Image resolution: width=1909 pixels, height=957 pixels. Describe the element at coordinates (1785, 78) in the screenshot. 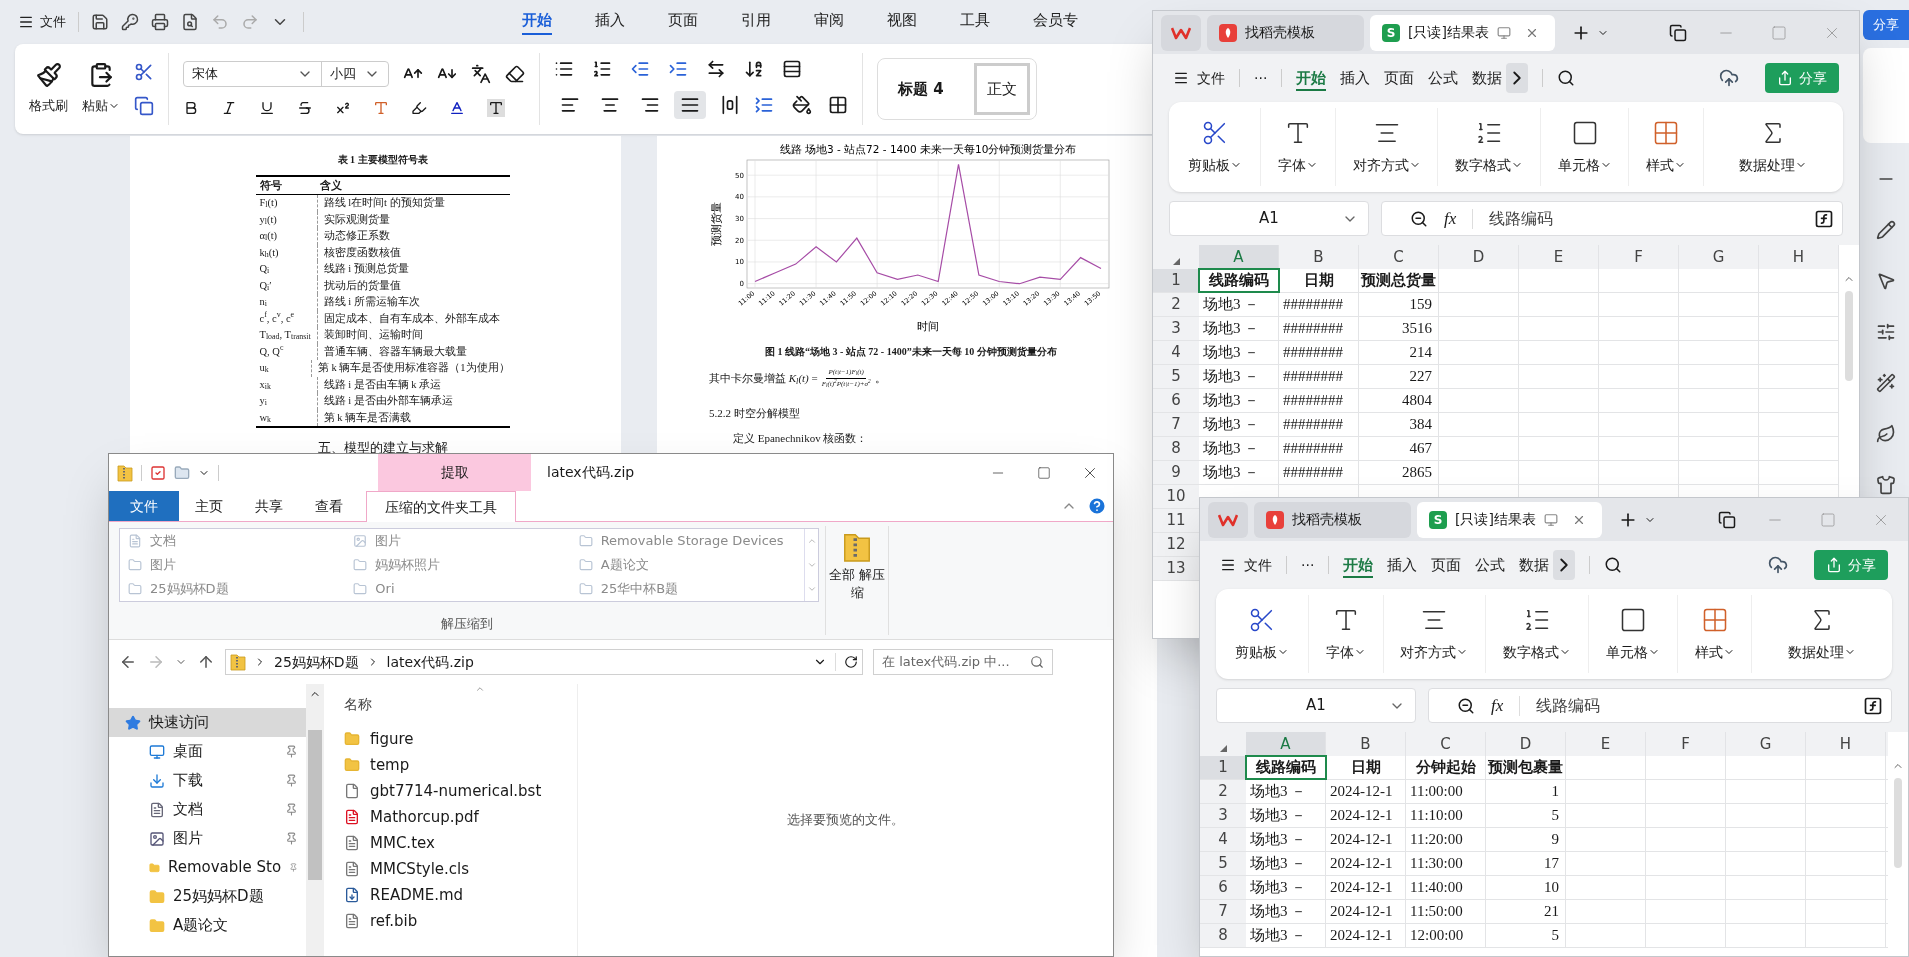

I see `share-icon` at that location.